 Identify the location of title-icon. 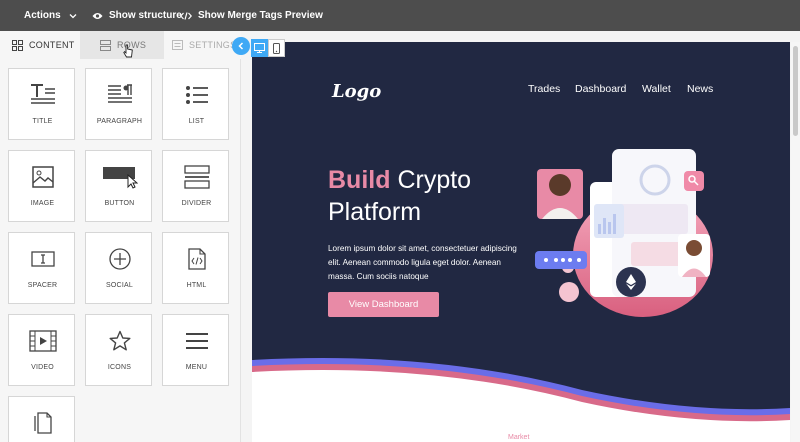
(42, 94).